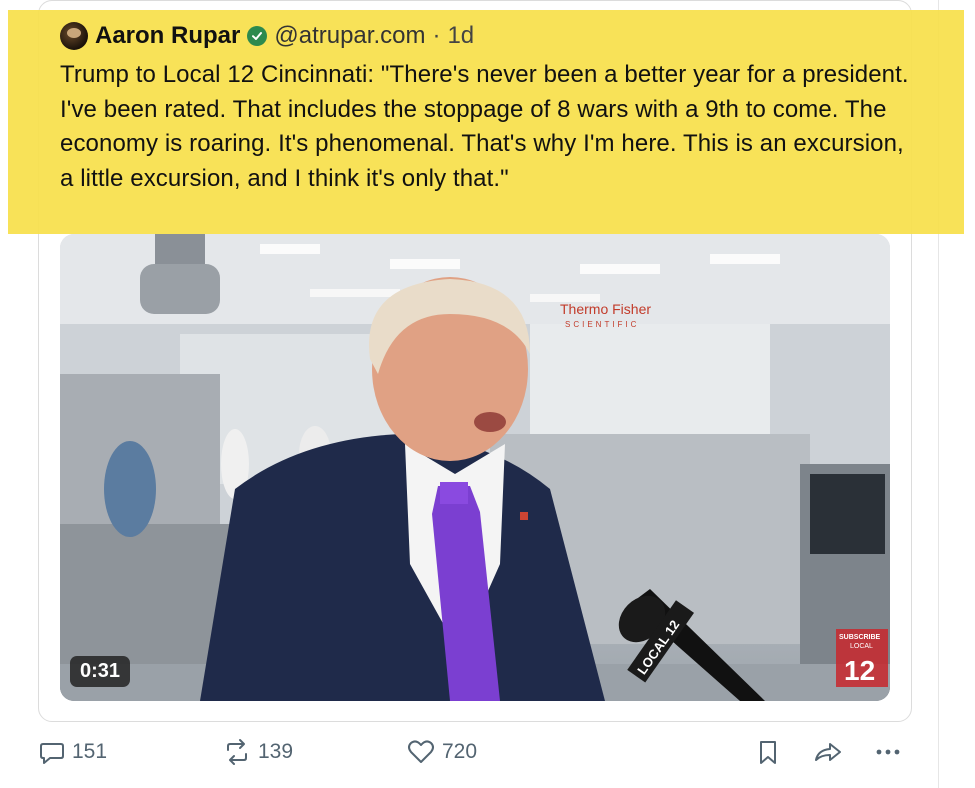  What do you see at coordinates (460, 36) in the screenshot?
I see `timestamp: 1d` at bounding box center [460, 36].